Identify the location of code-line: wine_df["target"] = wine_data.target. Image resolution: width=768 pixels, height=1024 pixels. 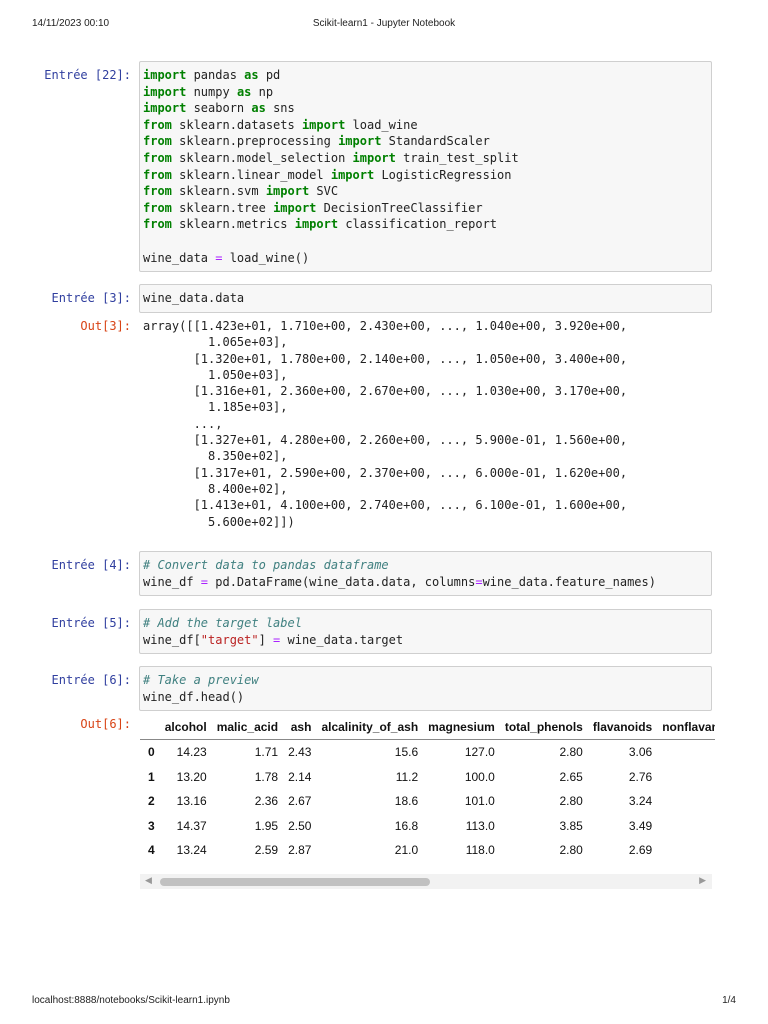
(425, 640).